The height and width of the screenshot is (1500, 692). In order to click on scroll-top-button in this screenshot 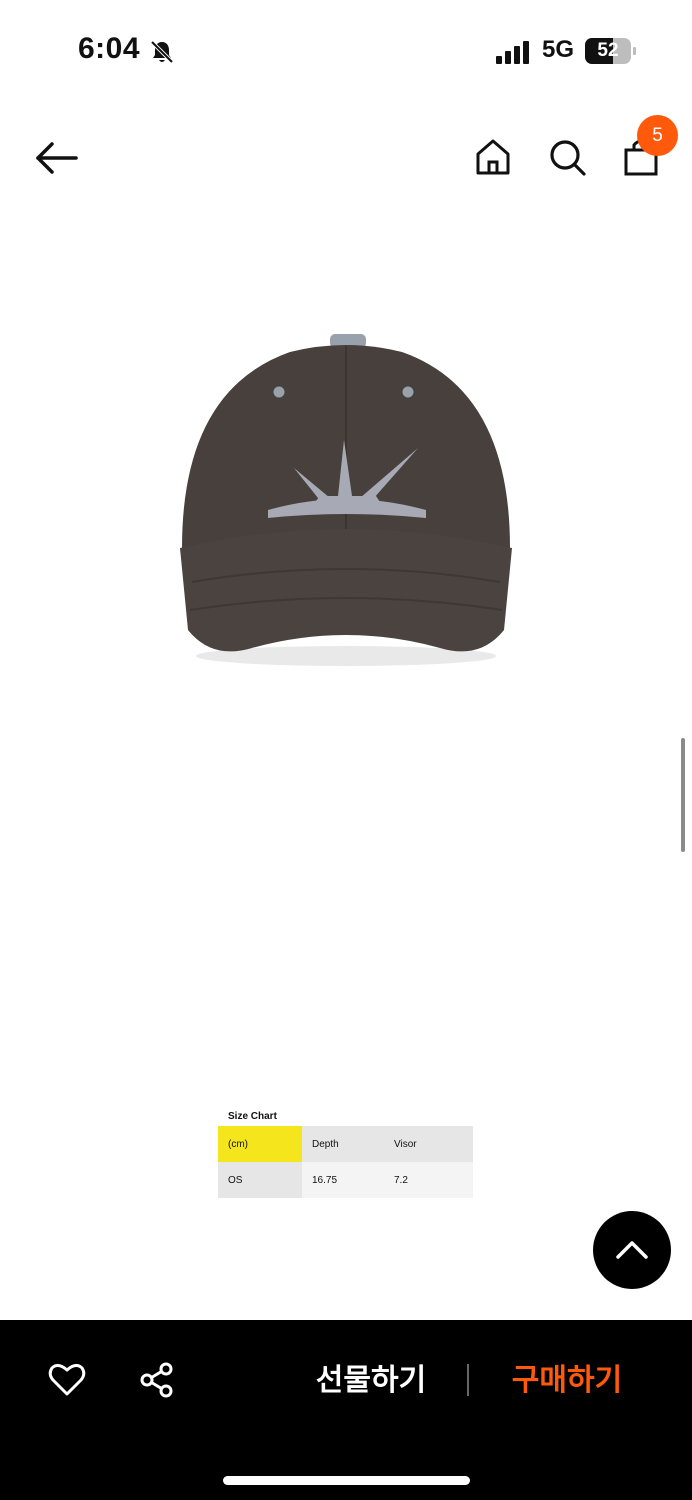, I will do `click(632, 1250)`.